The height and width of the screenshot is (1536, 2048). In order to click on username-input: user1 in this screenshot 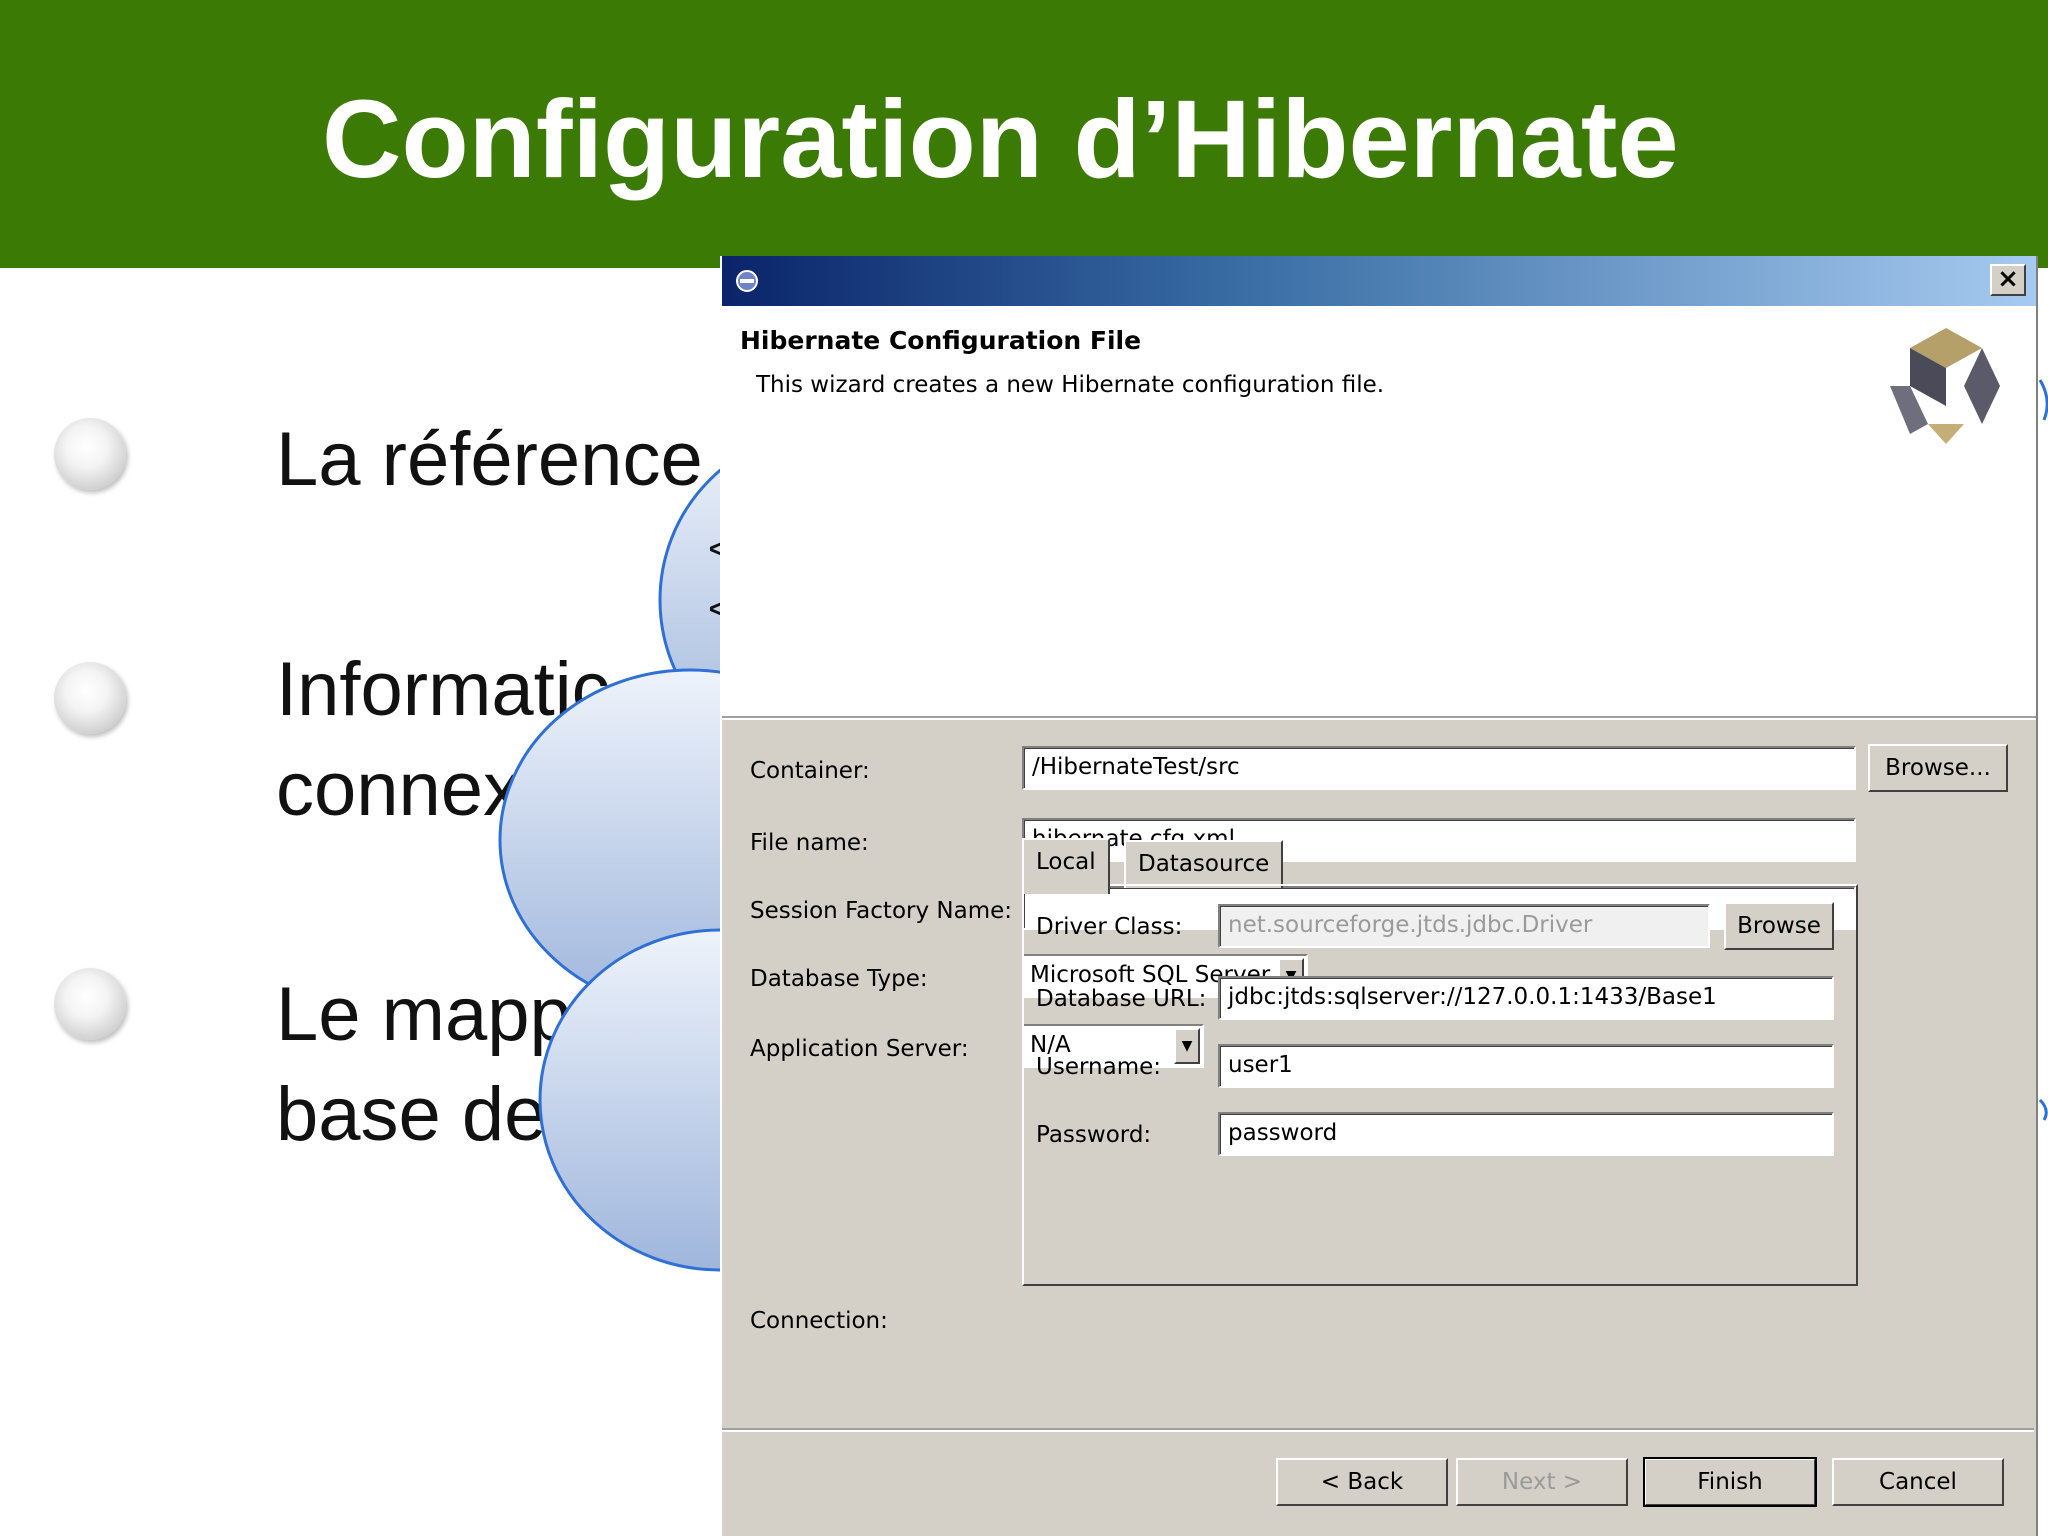, I will do `click(1526, 1066)`.